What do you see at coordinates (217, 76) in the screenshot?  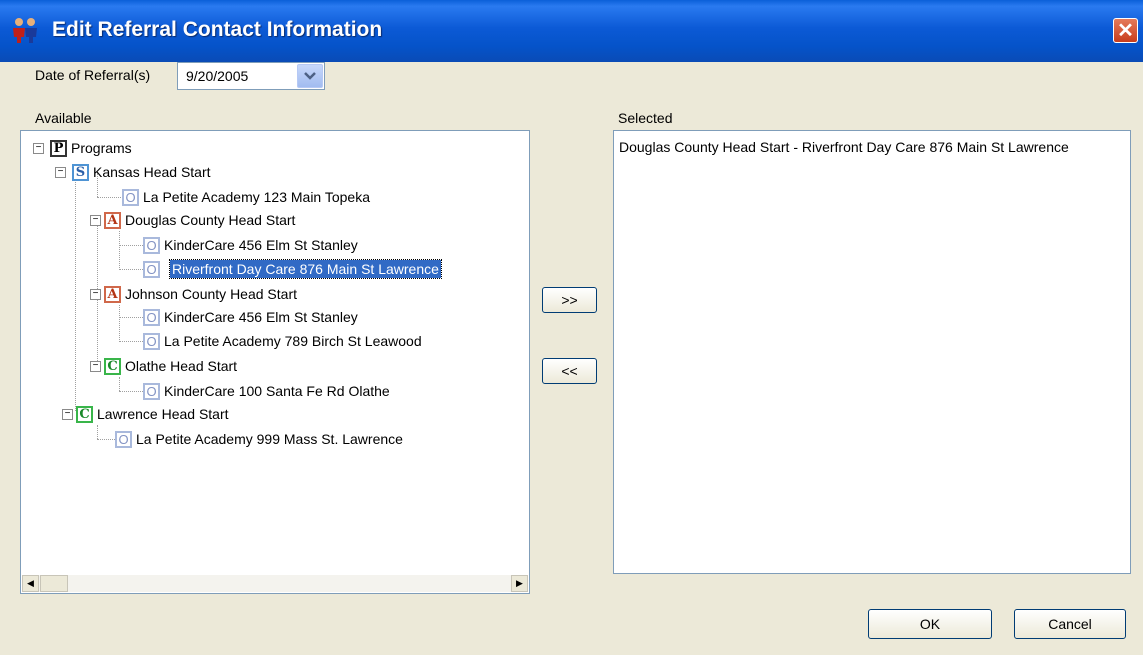 I see `date-value: 9/20/2005` at bounding box center [217, 76].